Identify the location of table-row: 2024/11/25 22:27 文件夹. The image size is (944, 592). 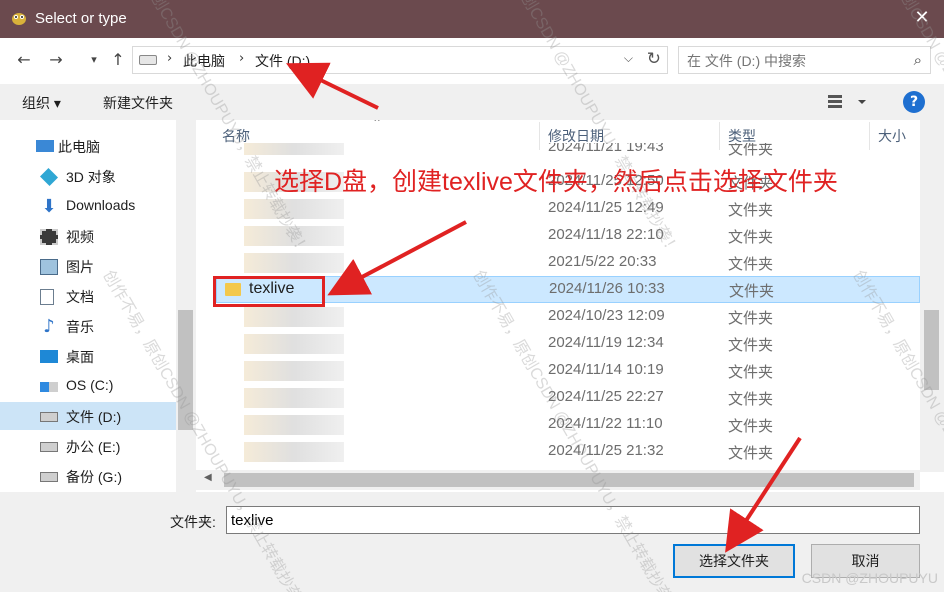
(568, 398).